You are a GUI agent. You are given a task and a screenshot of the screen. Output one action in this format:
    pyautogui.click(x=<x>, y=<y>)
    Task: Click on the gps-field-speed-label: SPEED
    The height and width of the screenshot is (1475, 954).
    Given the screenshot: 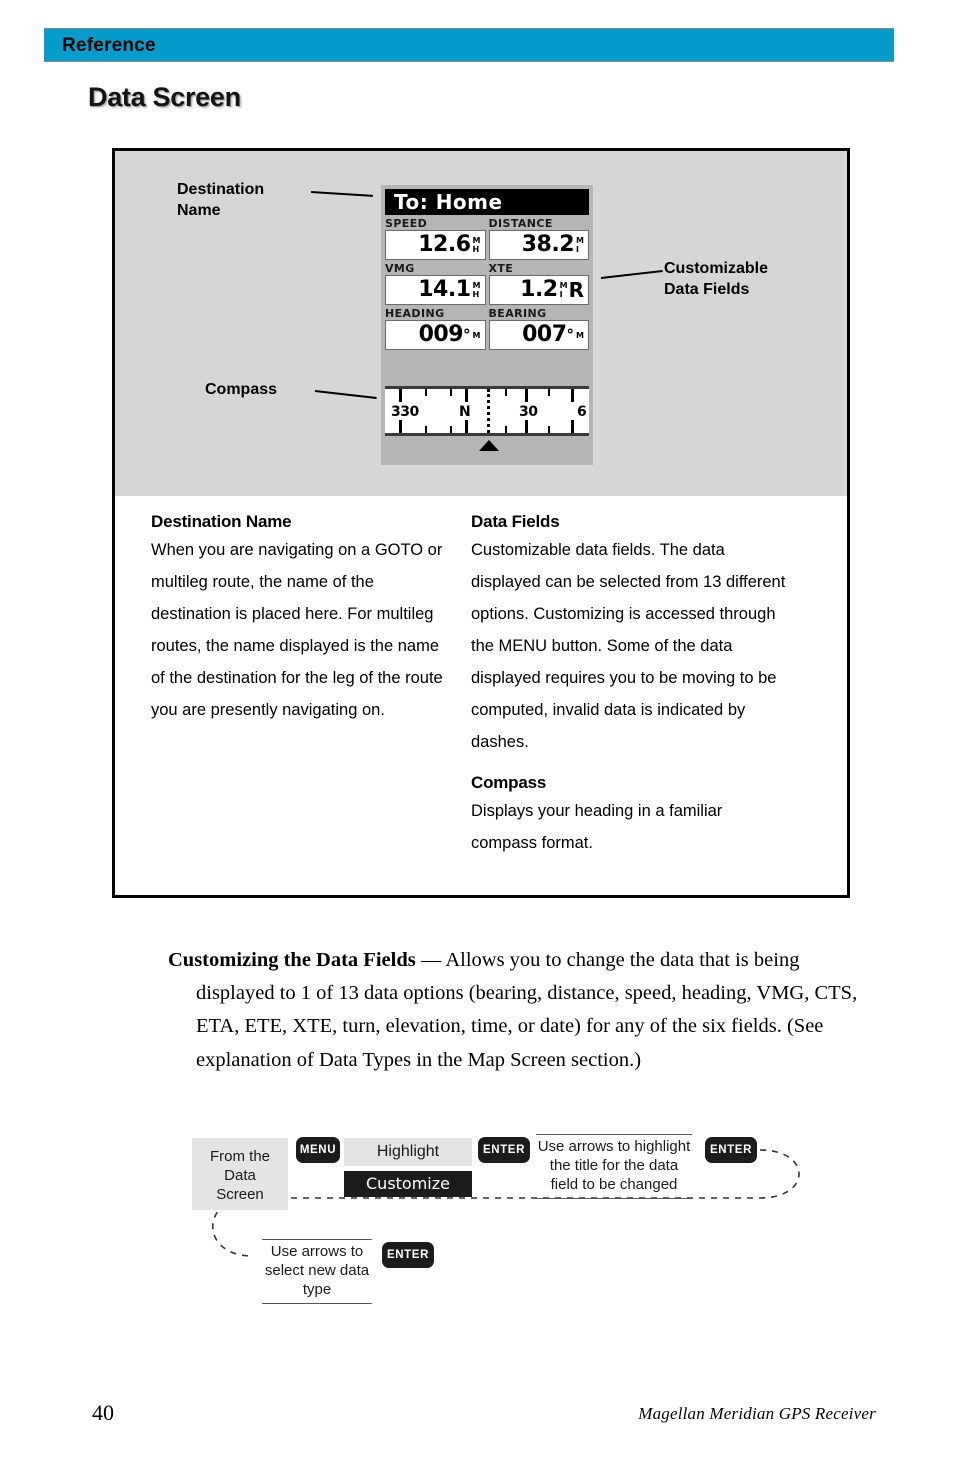 What is the action you would take?
    pyautogui.click(x=406, y=223)
    